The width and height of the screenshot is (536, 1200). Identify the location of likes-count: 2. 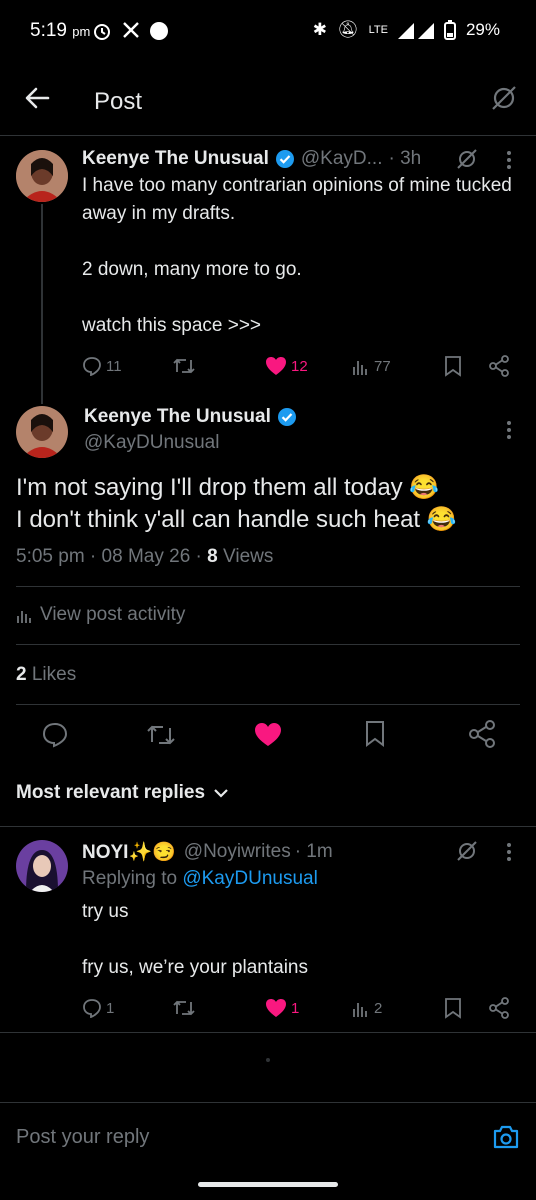
(21, 674).